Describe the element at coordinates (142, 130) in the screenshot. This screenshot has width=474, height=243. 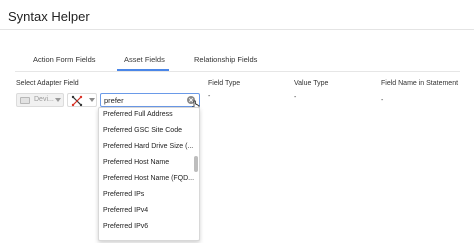
I see `list-item: Preferred GSC Site Code` at that location.